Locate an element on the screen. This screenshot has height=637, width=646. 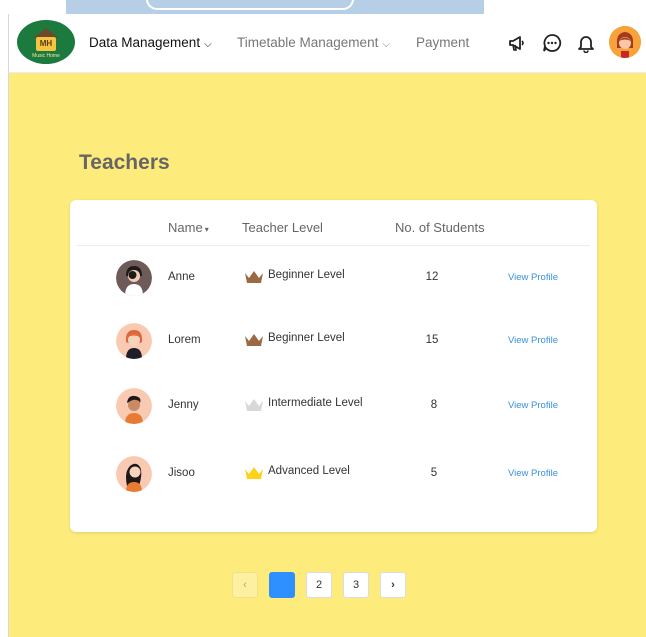
megaphone-icon is located at coordinates (517, 43).